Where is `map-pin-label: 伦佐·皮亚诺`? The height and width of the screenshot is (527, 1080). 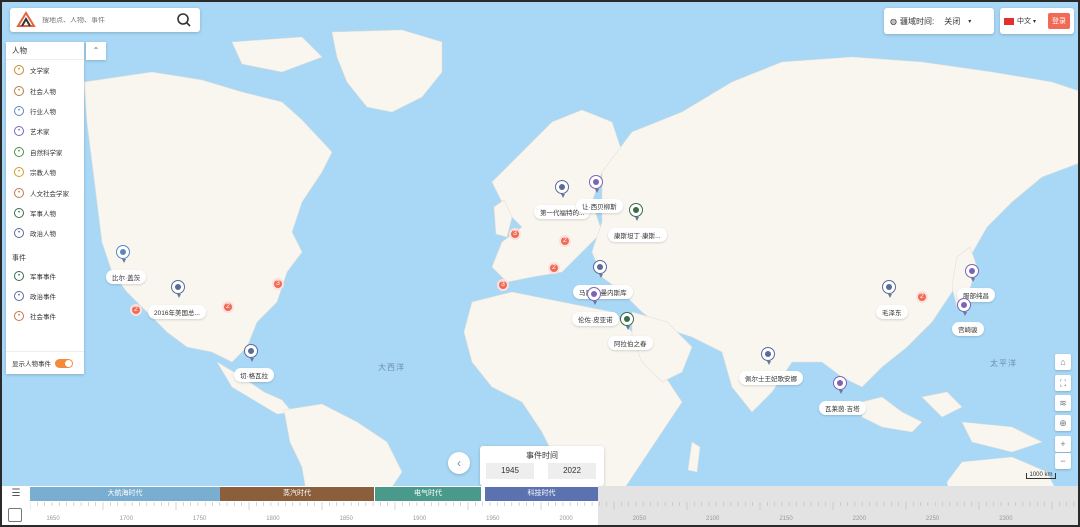
map-pin-label: 伦佐·皮亚诺 is located at coordinates (595, 319).